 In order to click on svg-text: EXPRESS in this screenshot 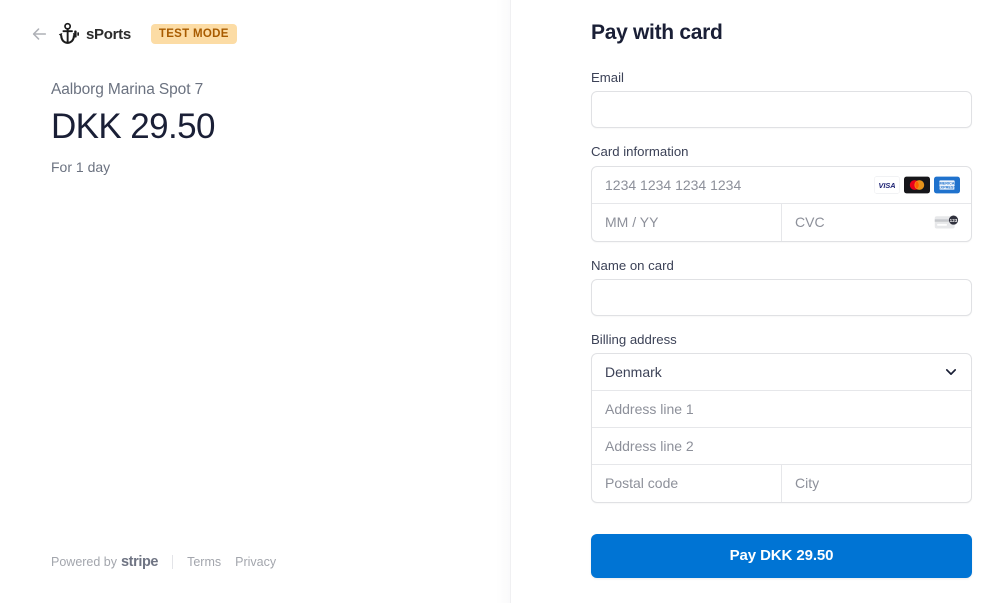, I will do `click(947, 187)`.